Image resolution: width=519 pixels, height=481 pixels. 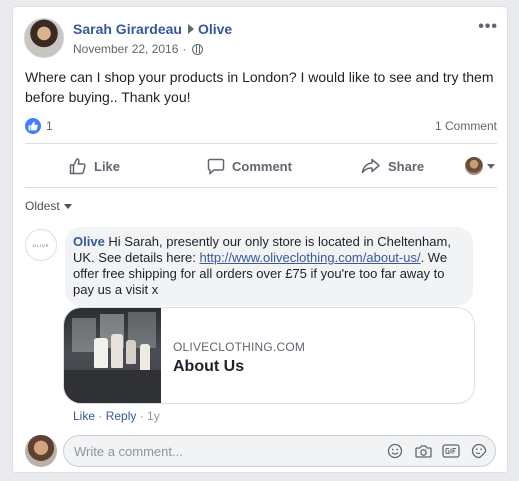 What do you see at coordinates (423, 451) in the screenshot?
I see `camera-icon` at bounding box center [423, 451].